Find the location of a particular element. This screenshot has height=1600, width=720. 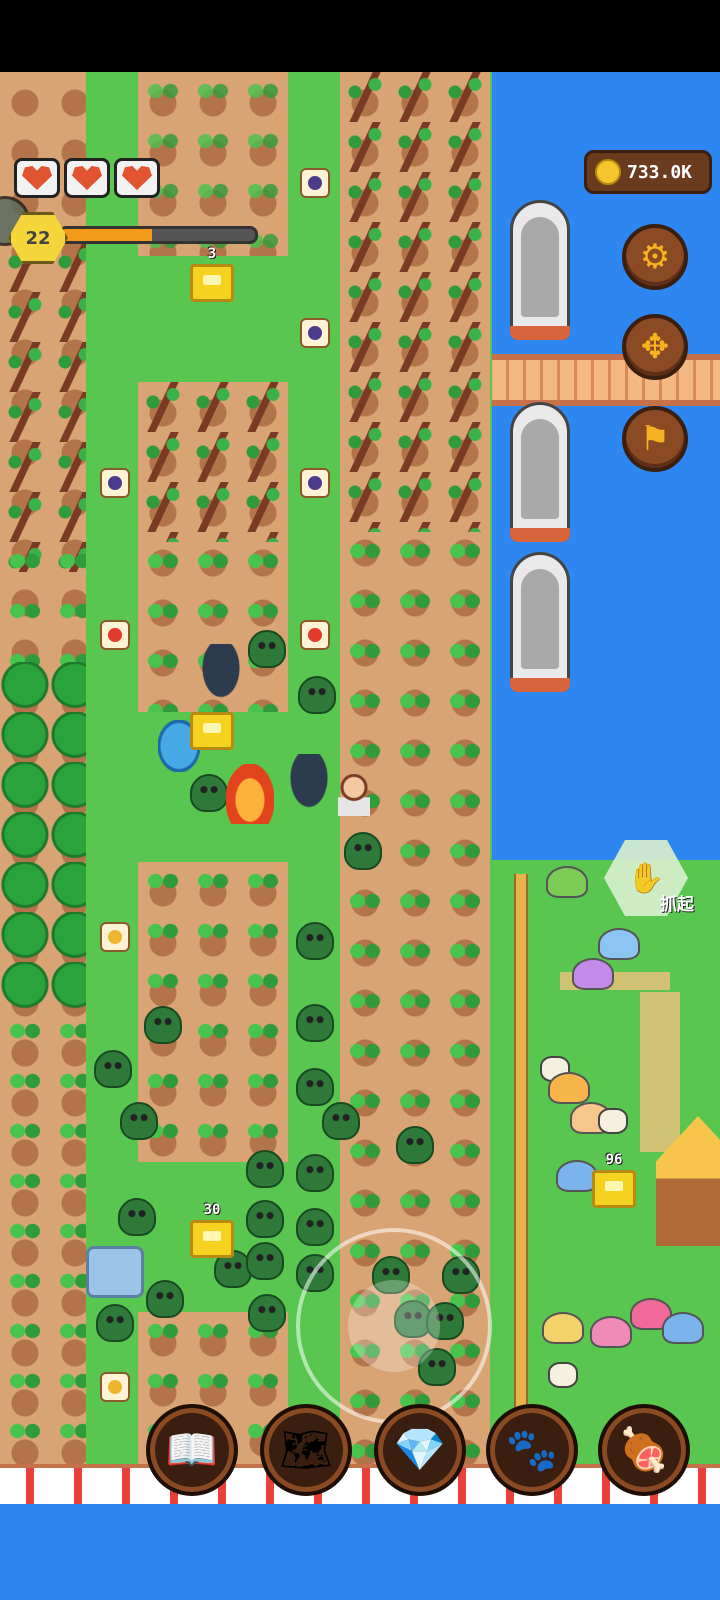

joystick-knob is located at coordinates (394, 1326).